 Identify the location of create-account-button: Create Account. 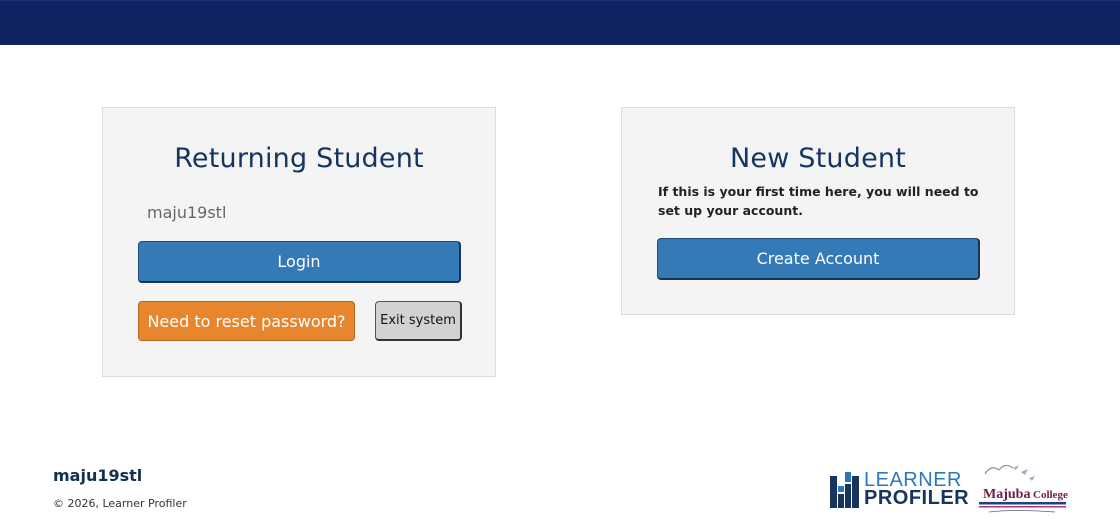
(818, 259).